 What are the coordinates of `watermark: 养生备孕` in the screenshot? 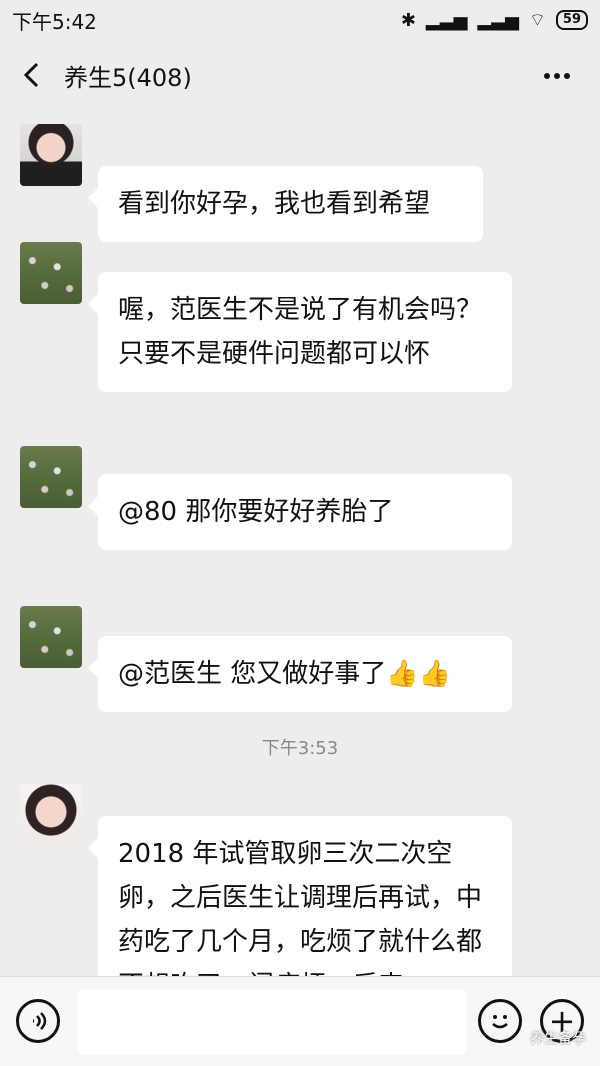 It's located at (558, 1039).